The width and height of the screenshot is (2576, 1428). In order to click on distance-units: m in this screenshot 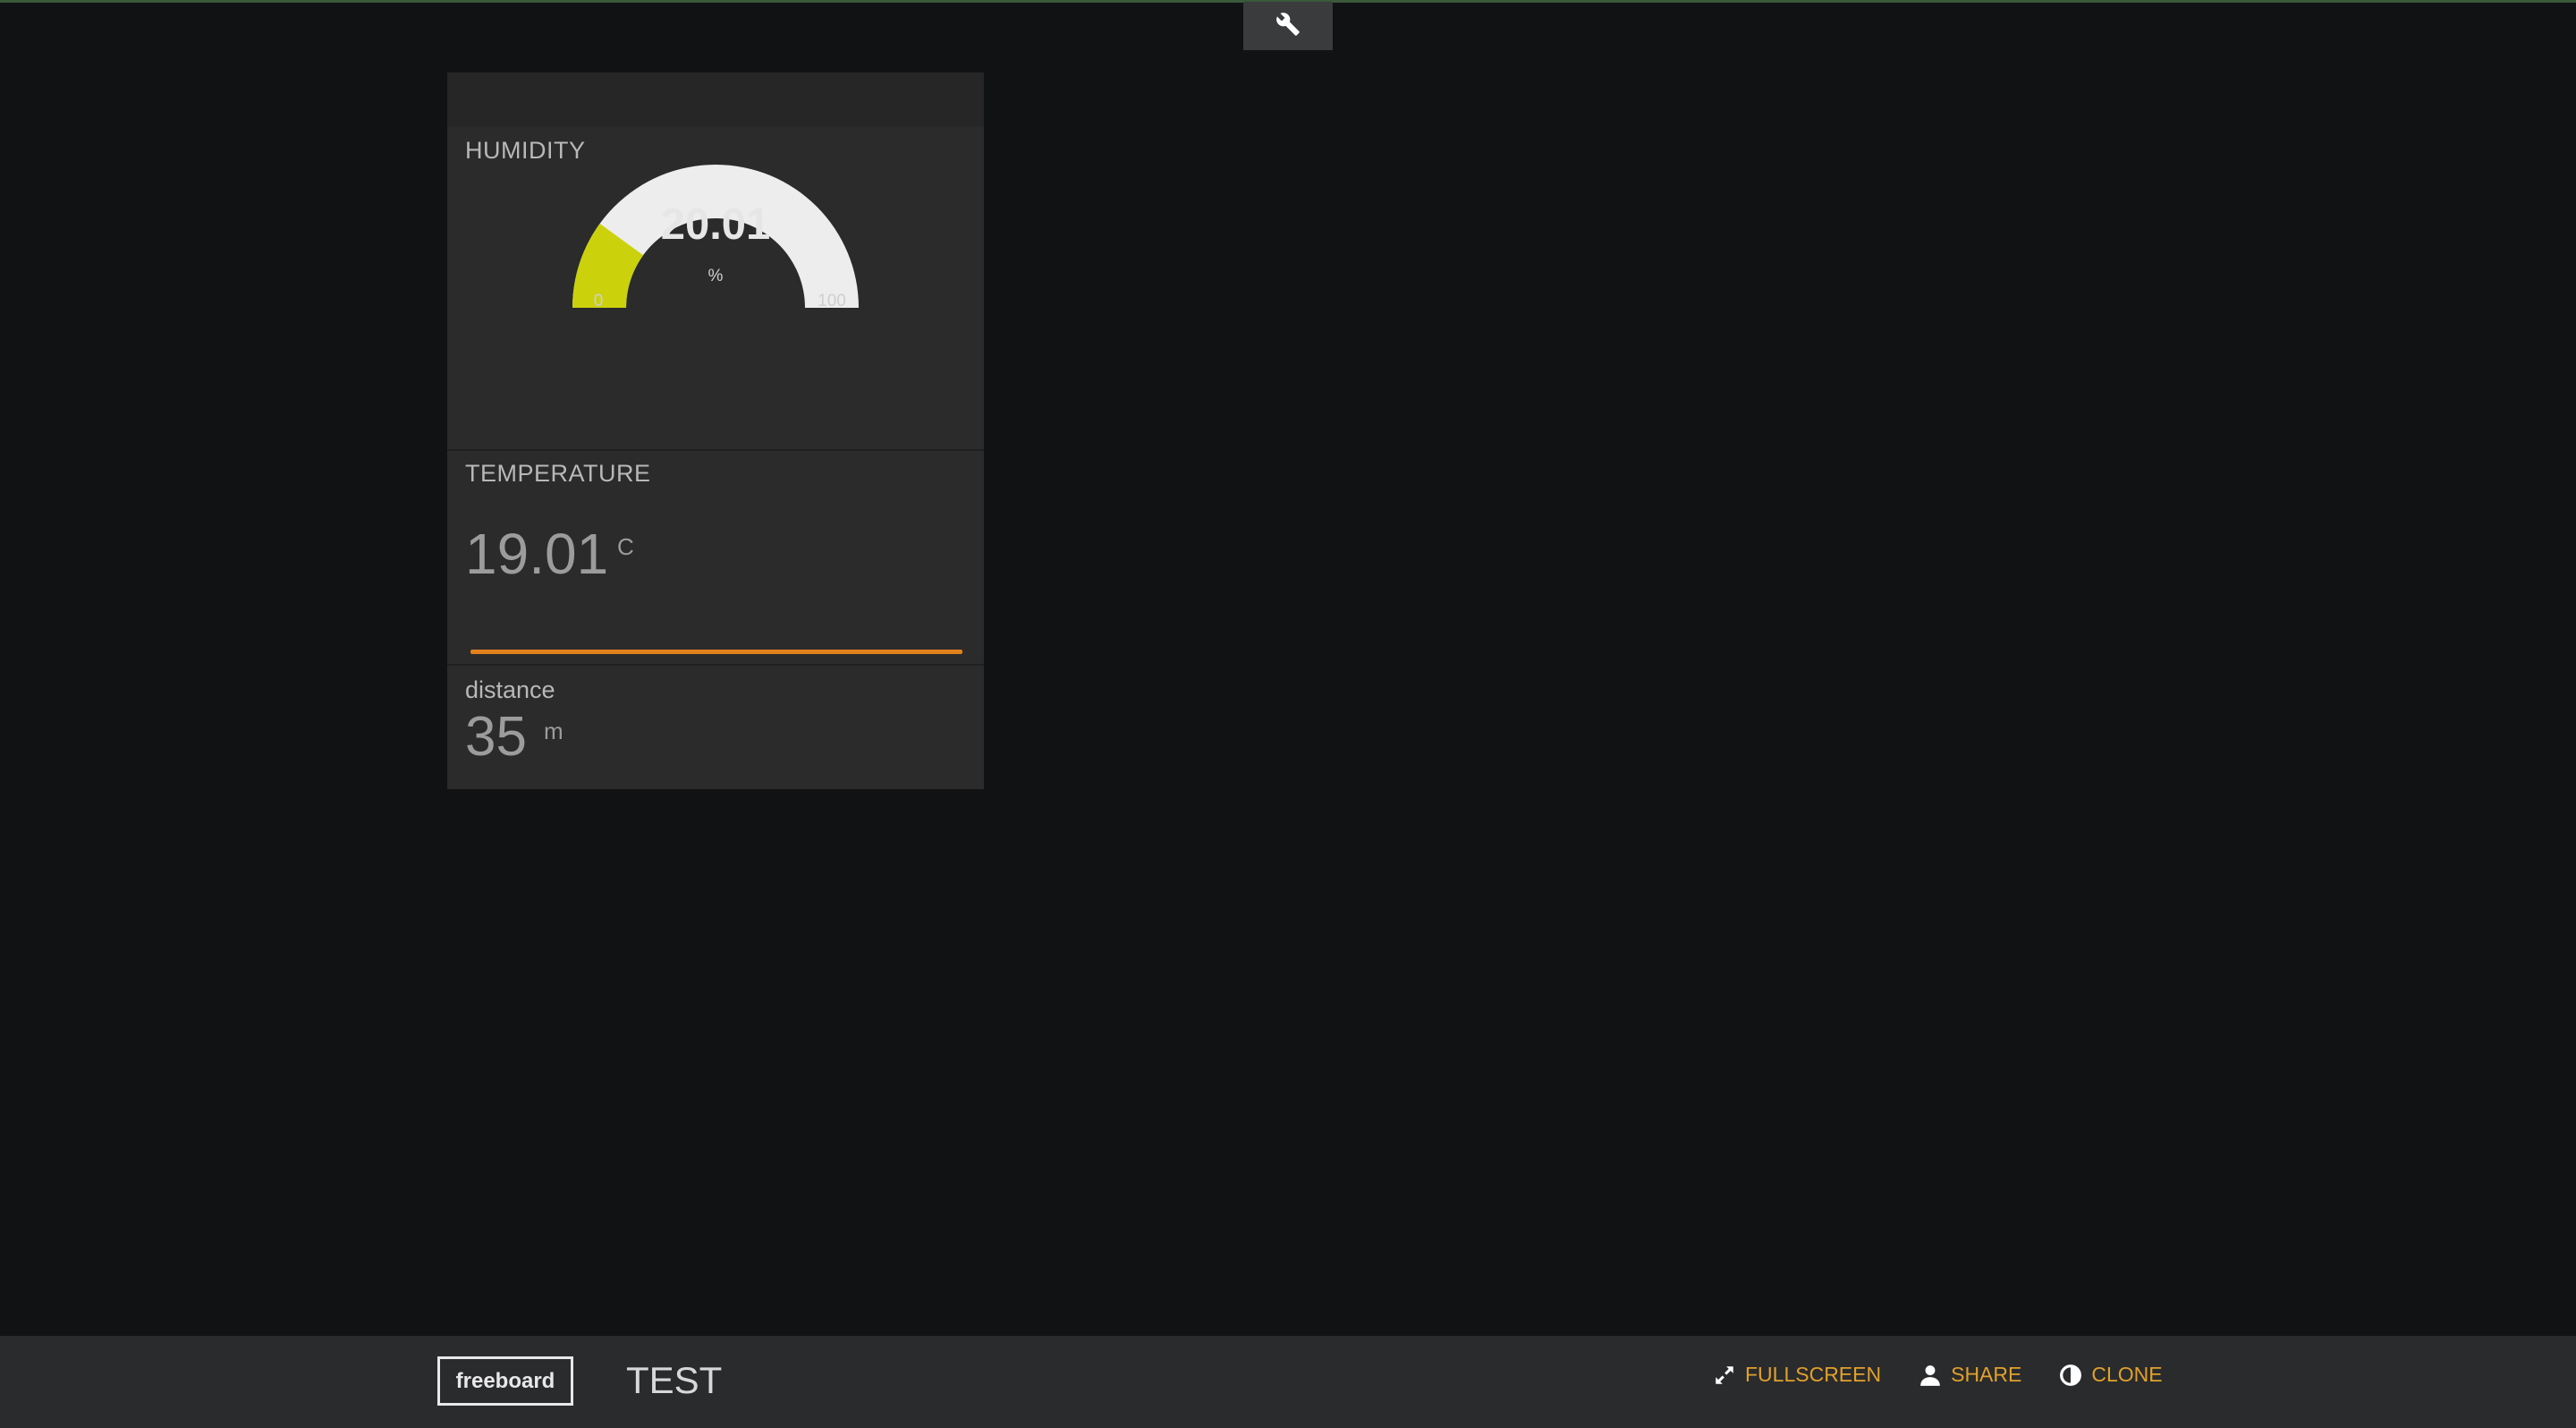, I will do `click(554, 731)`.